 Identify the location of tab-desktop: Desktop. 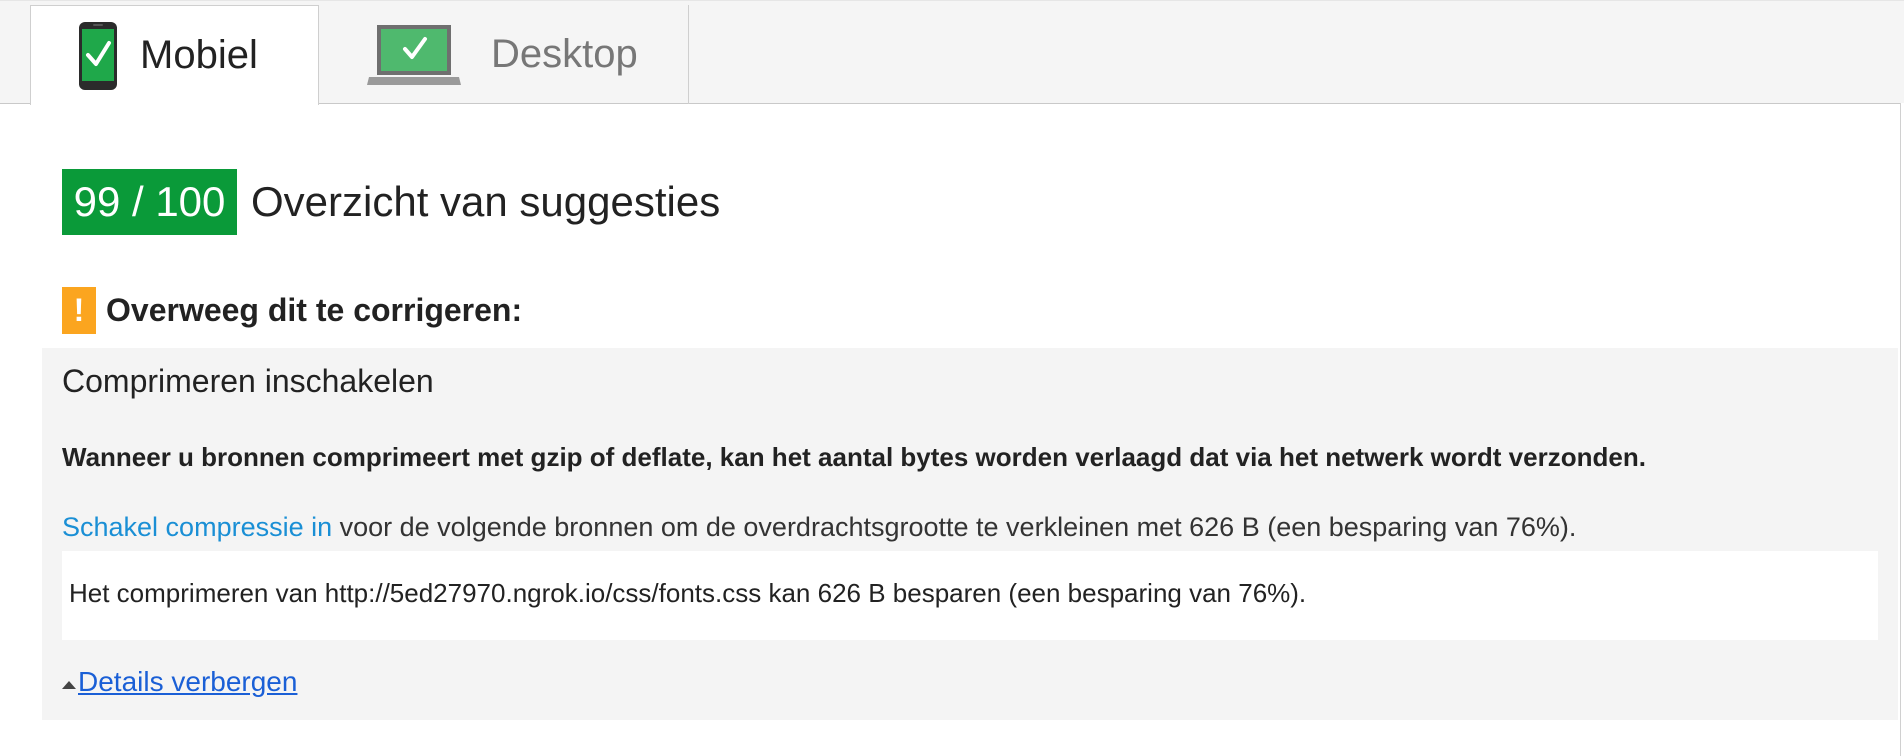
(504, 54).